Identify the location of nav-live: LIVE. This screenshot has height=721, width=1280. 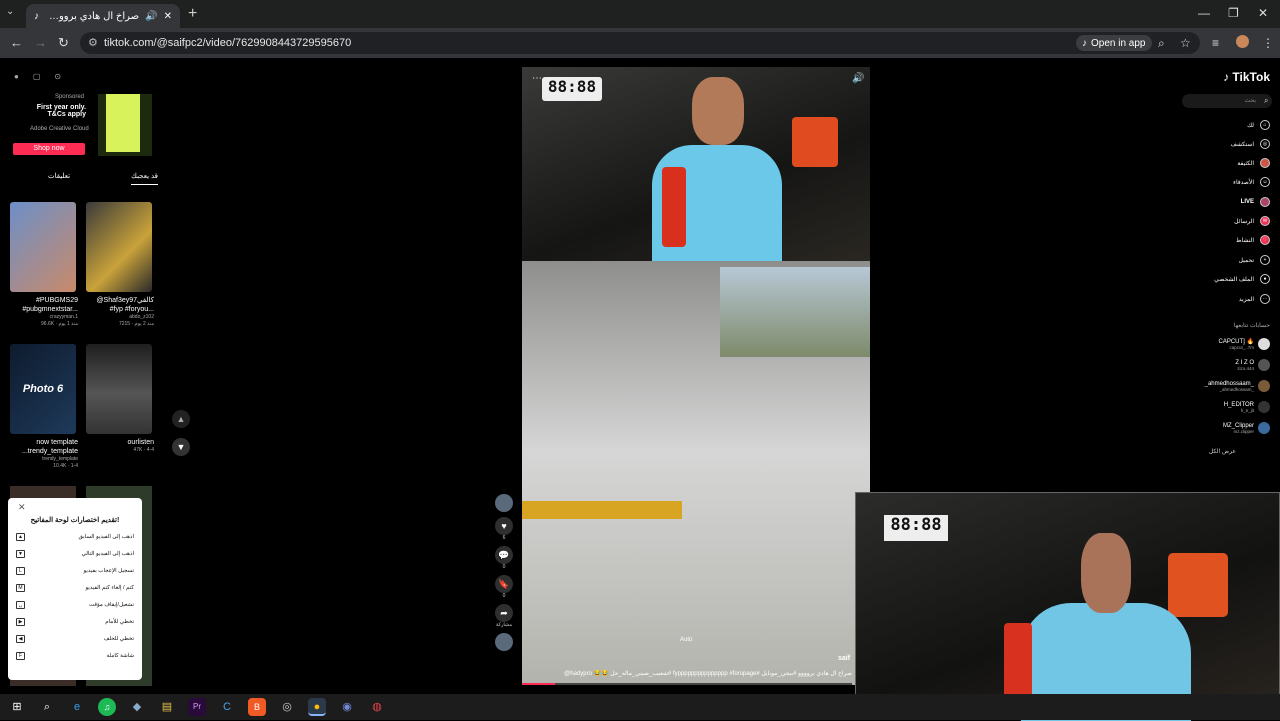
(1255, 202).